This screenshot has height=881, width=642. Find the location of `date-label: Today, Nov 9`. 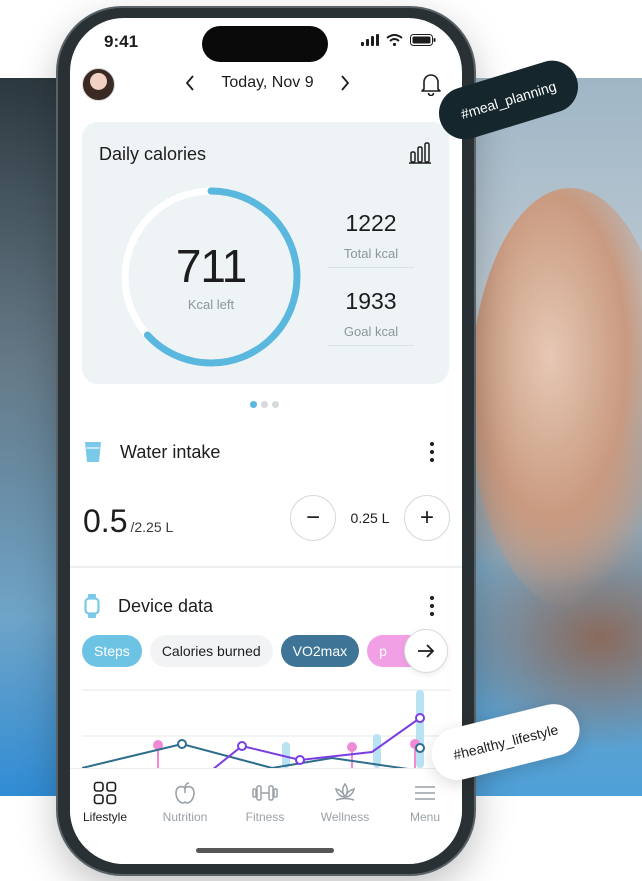

date-label: Today, Nov 9 is located at coordinates (267, 82).